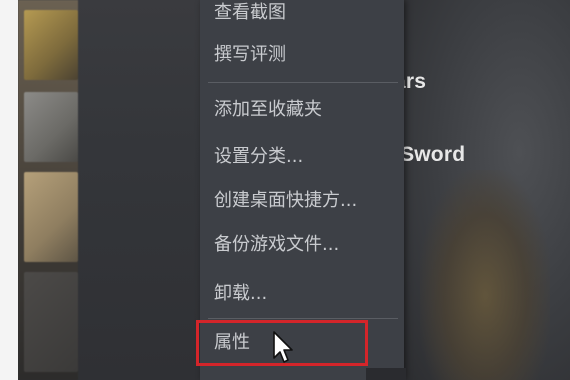 This screenshot has width=570, height=380. What do you see at coordinates (485, 275) in the screenshot?
I see `background-artwork-glow` at bounding box center [485, 275].